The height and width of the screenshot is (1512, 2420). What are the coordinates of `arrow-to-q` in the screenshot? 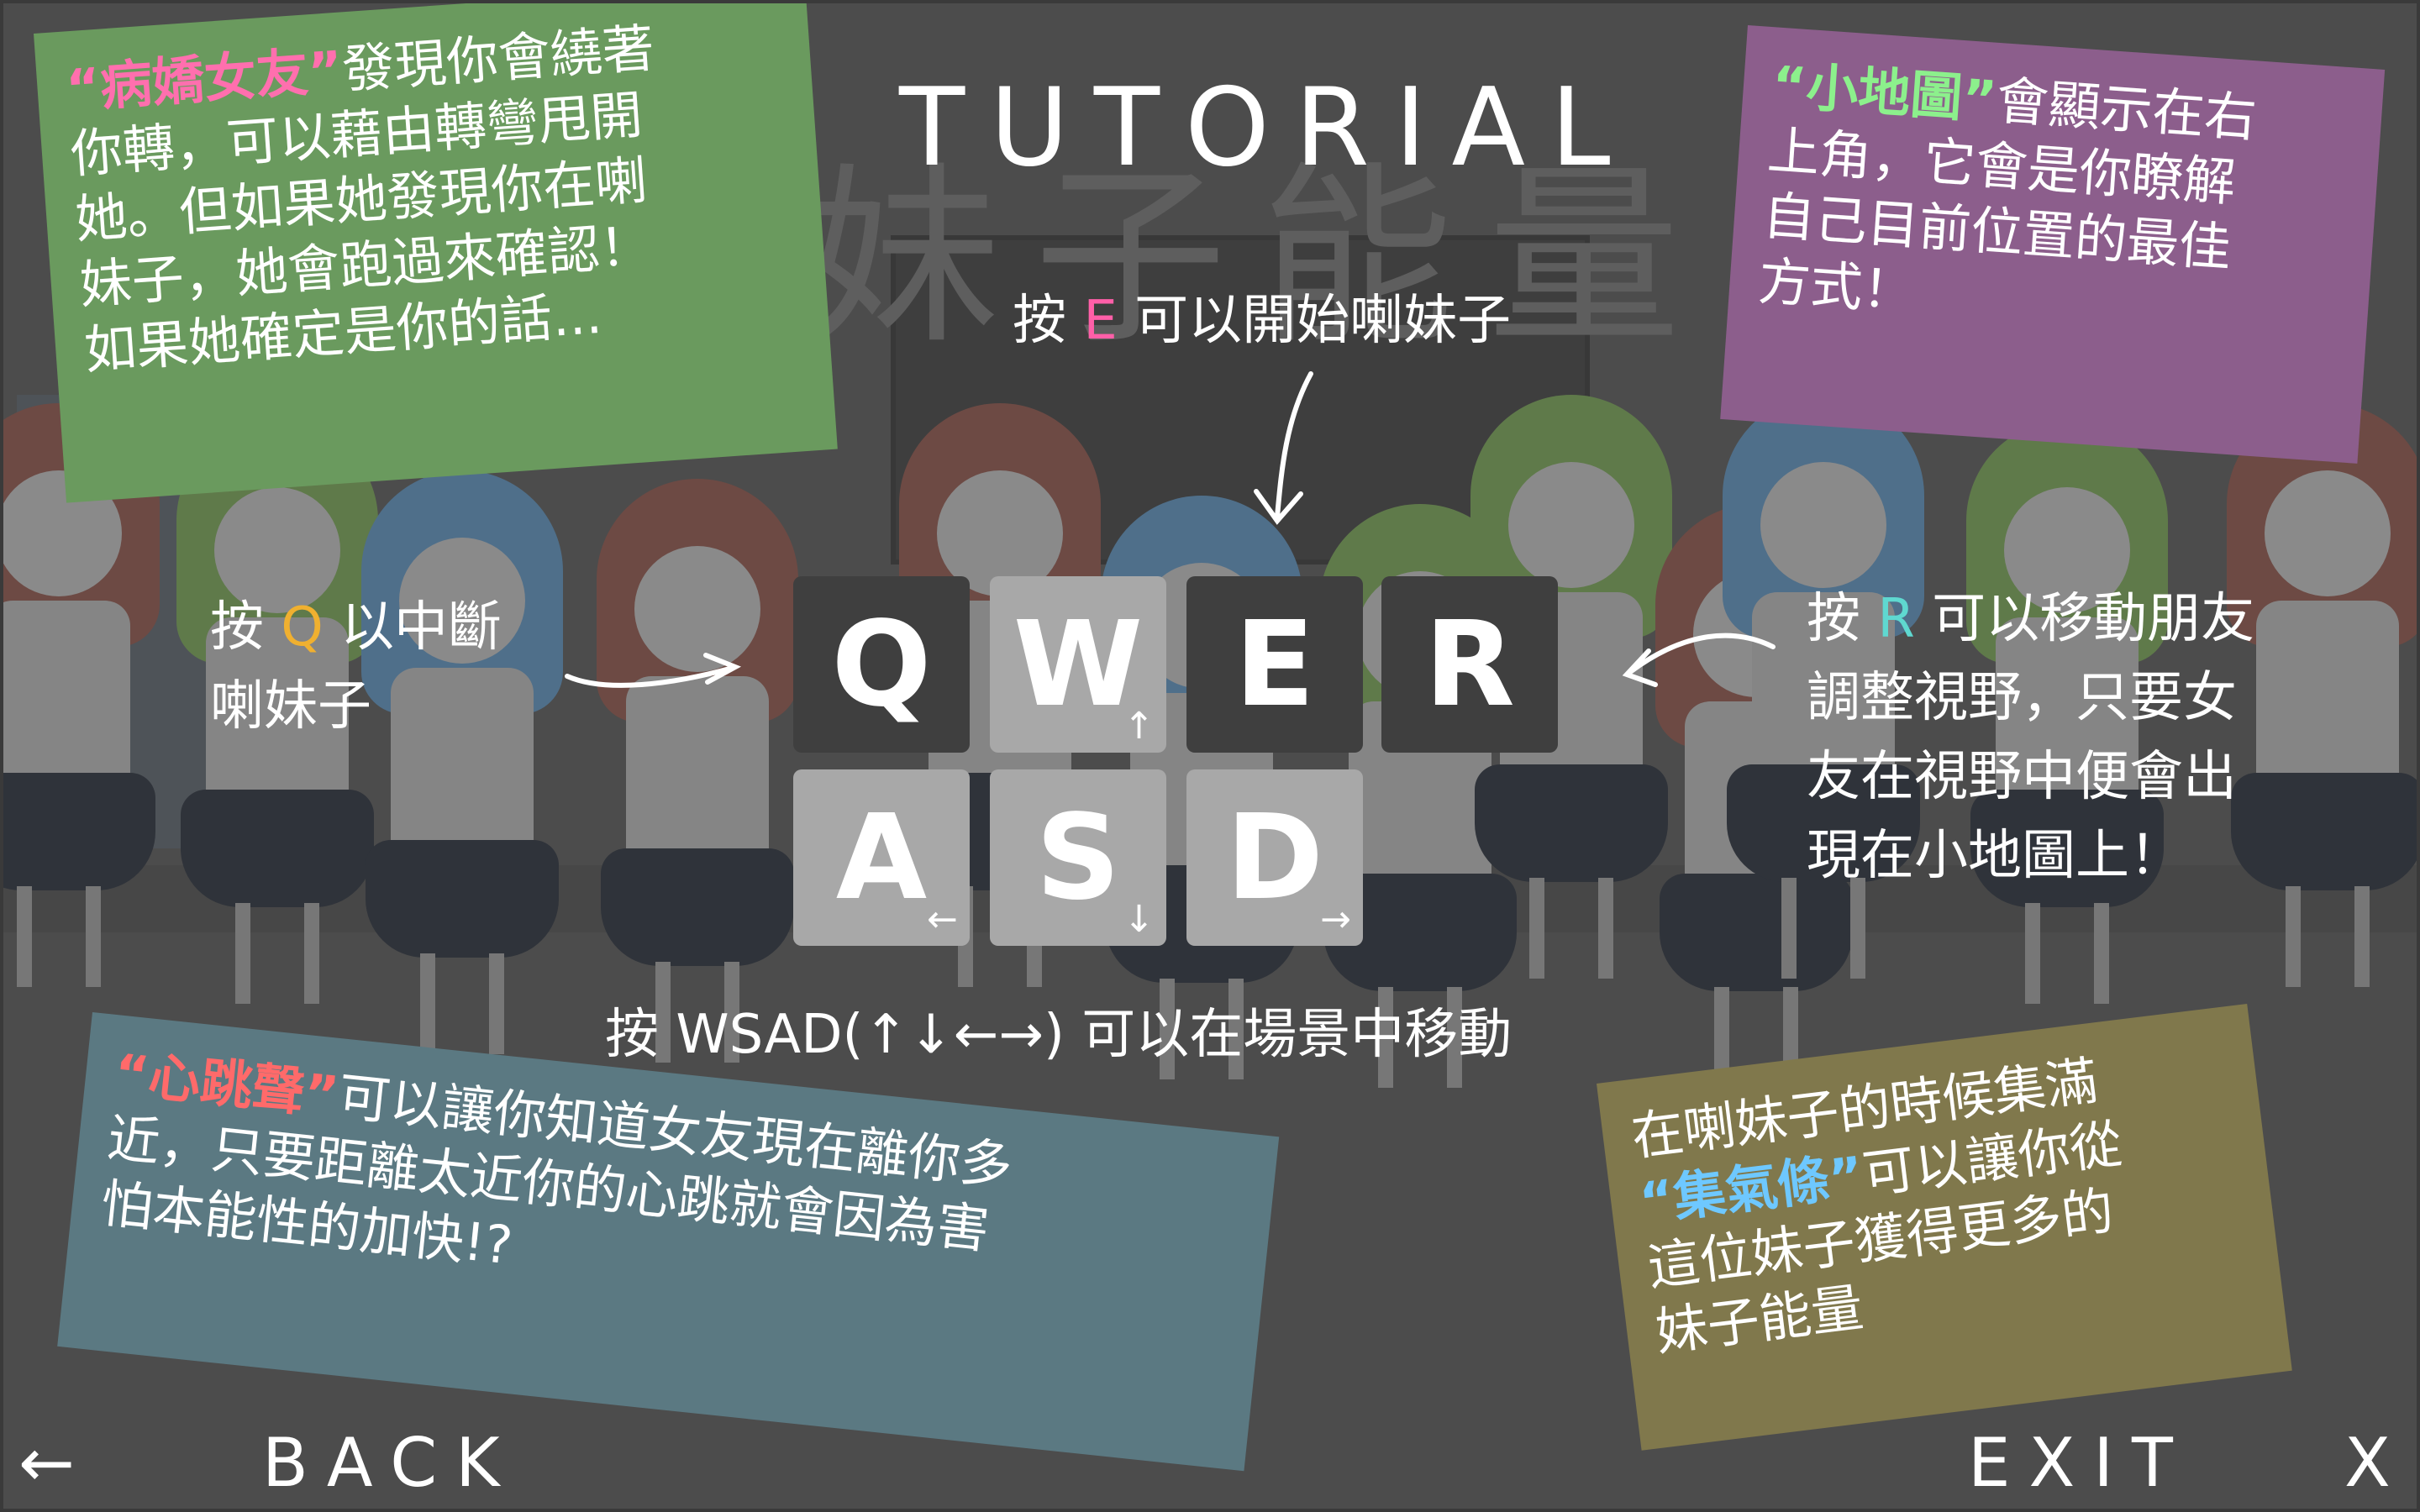 It's located at (653, 670).